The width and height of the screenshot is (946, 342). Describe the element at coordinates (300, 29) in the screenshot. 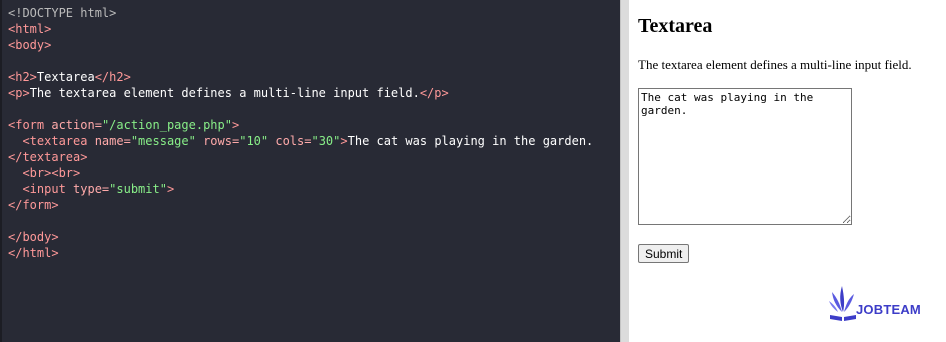

I see `code-line: <html>` at that location.